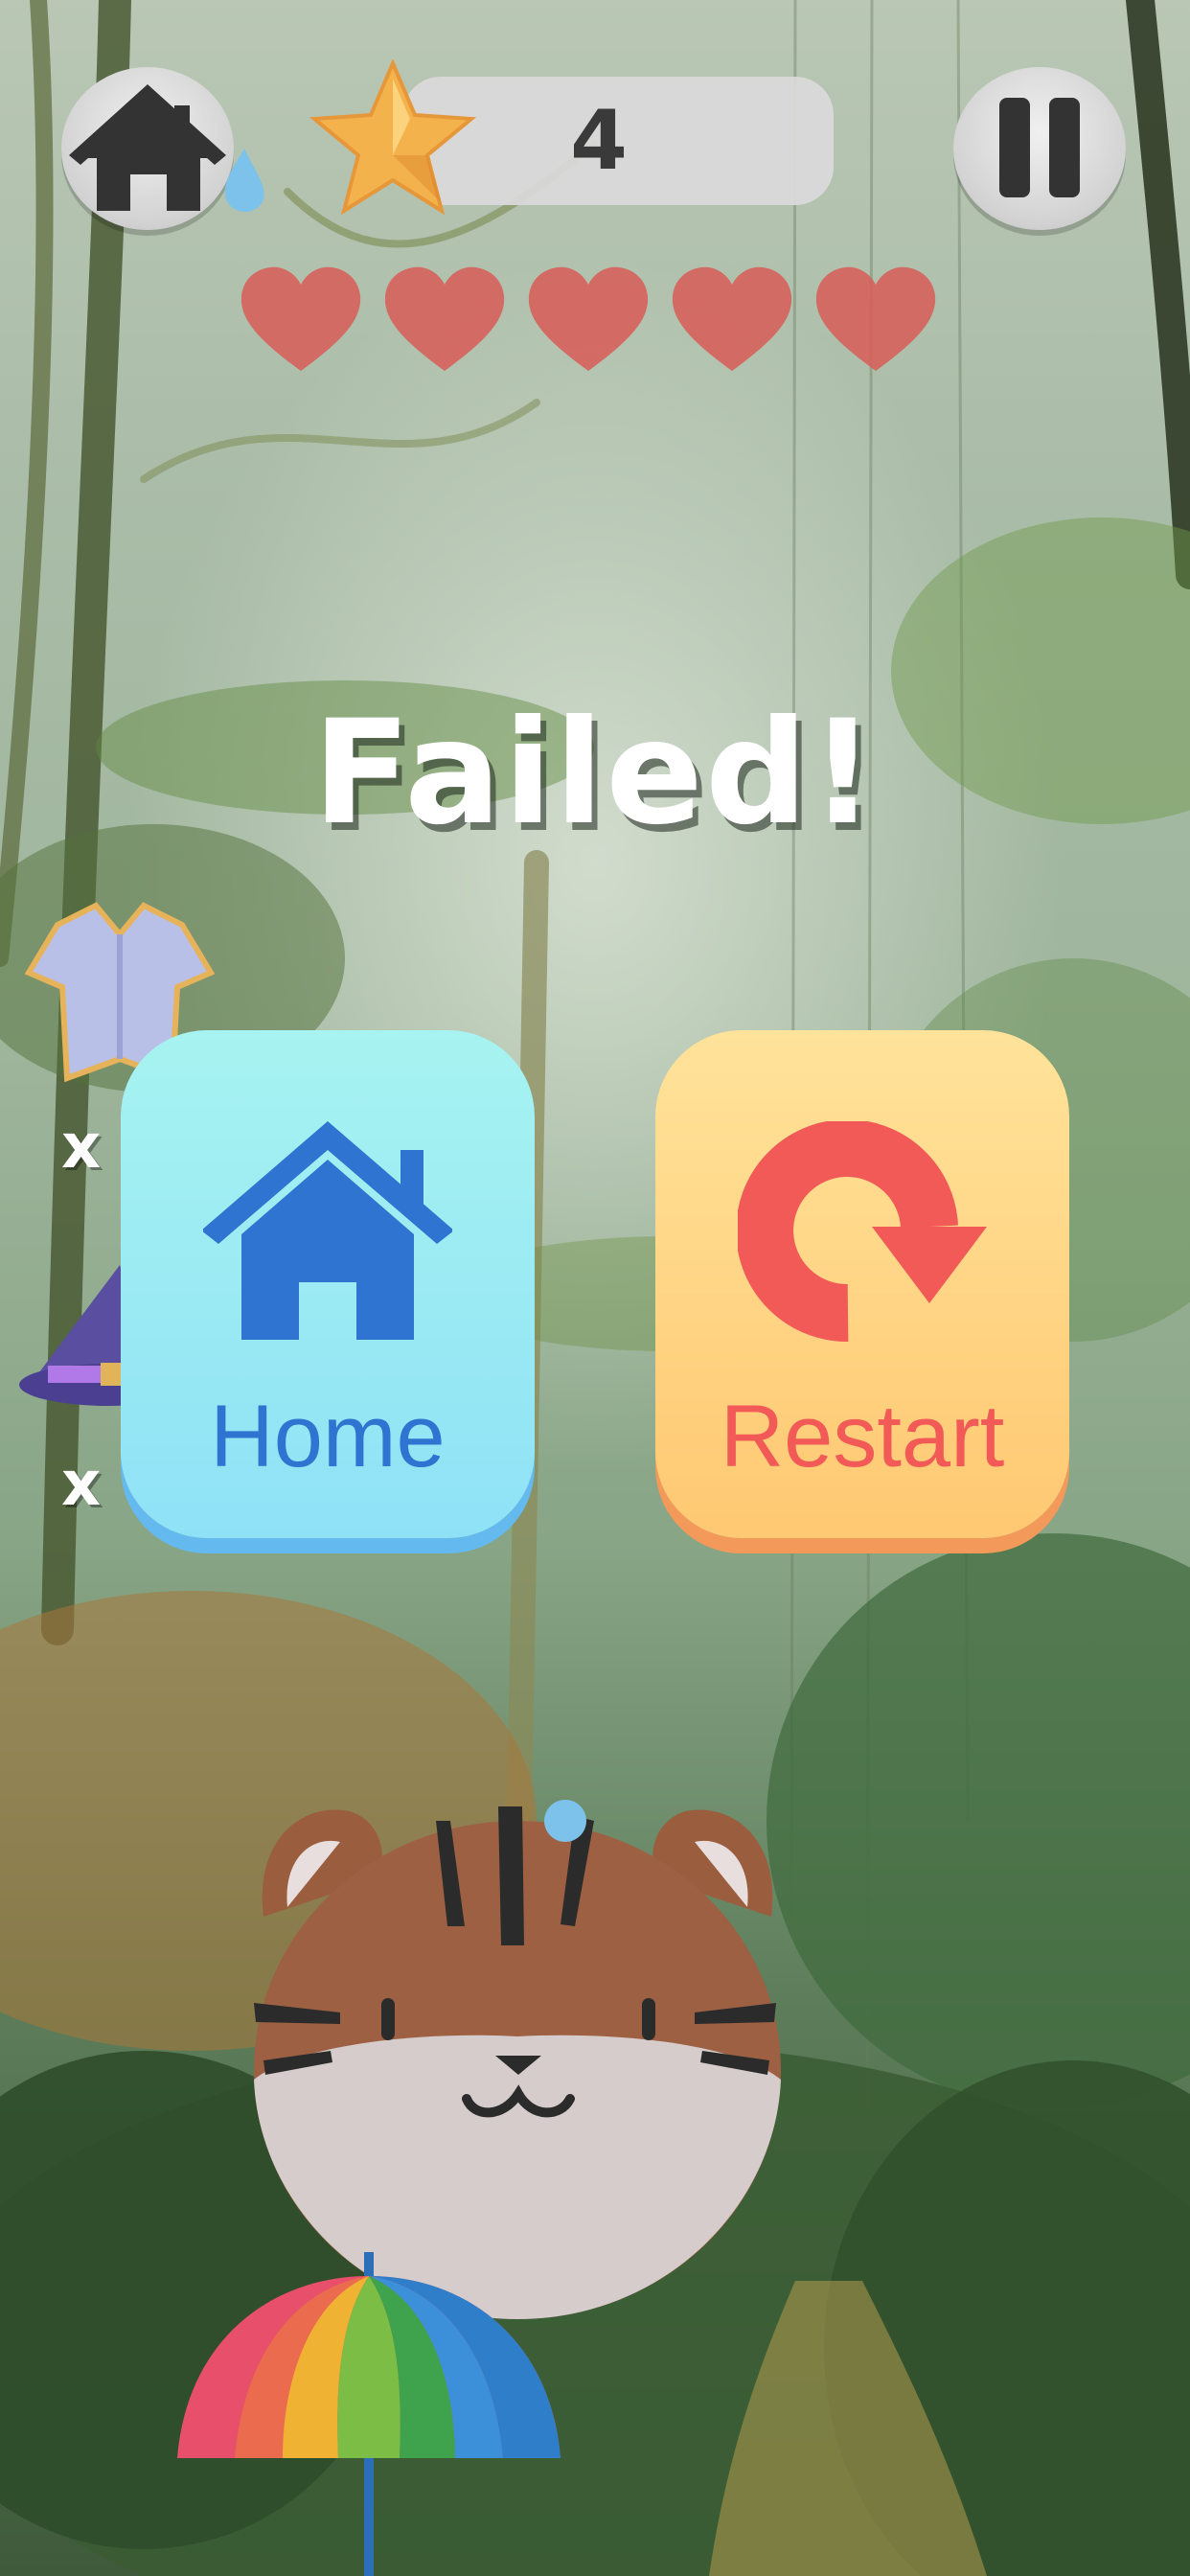  I want to click on restart-icon, so click(863, 1232).